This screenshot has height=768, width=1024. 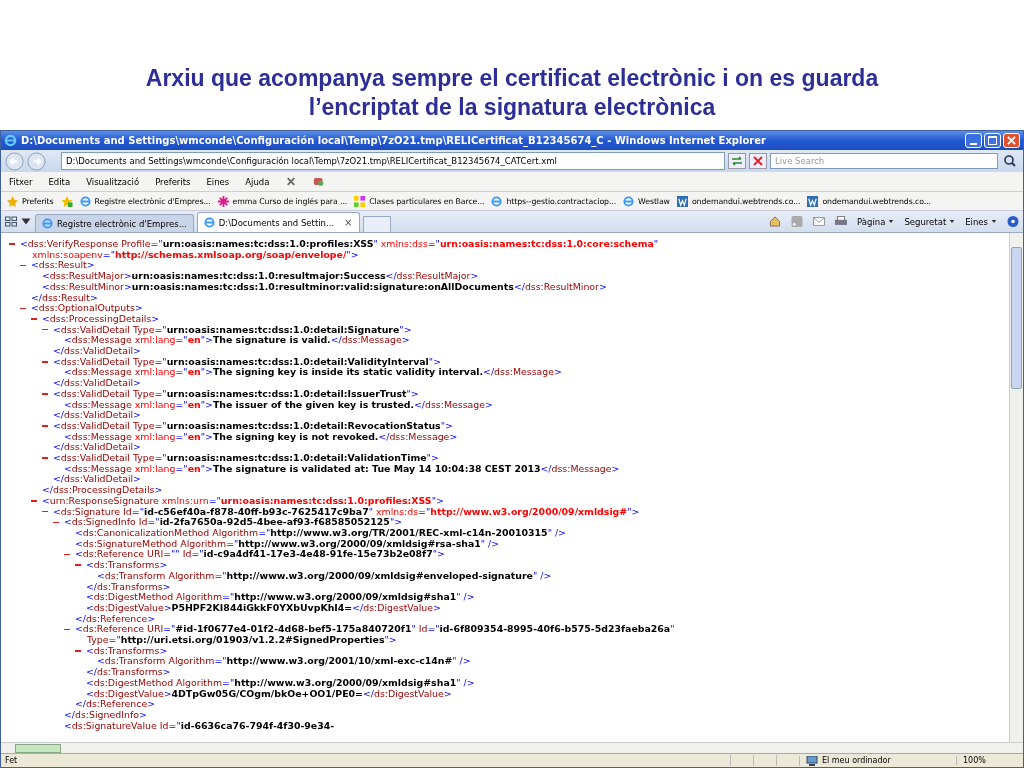 What do you see at coordinates (992, 140) in the screenshot?
I see `restore-button` at bounding box center [992, 140].